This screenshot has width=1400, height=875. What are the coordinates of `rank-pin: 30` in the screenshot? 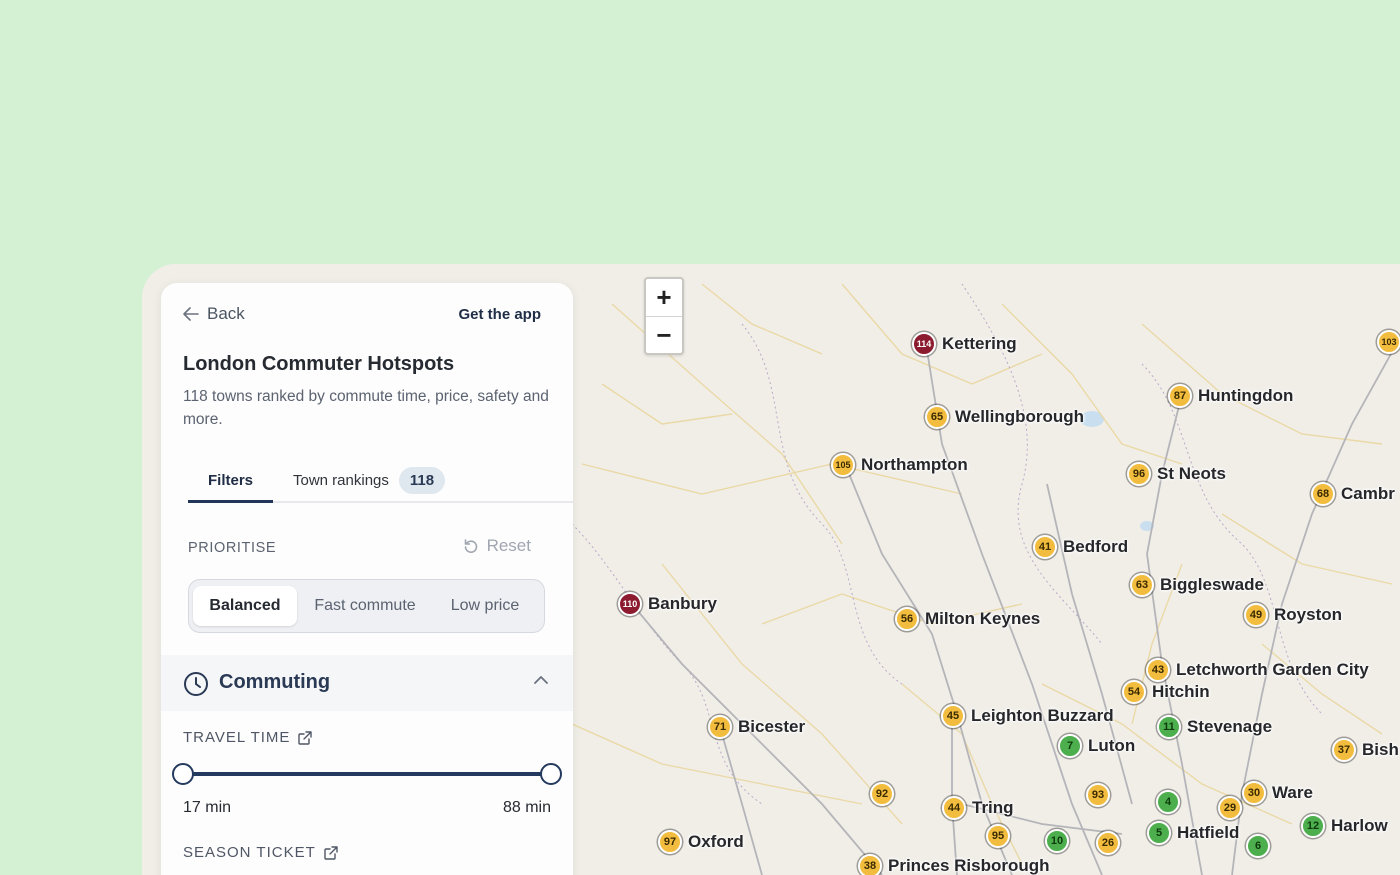 It's located at (1254, 793).